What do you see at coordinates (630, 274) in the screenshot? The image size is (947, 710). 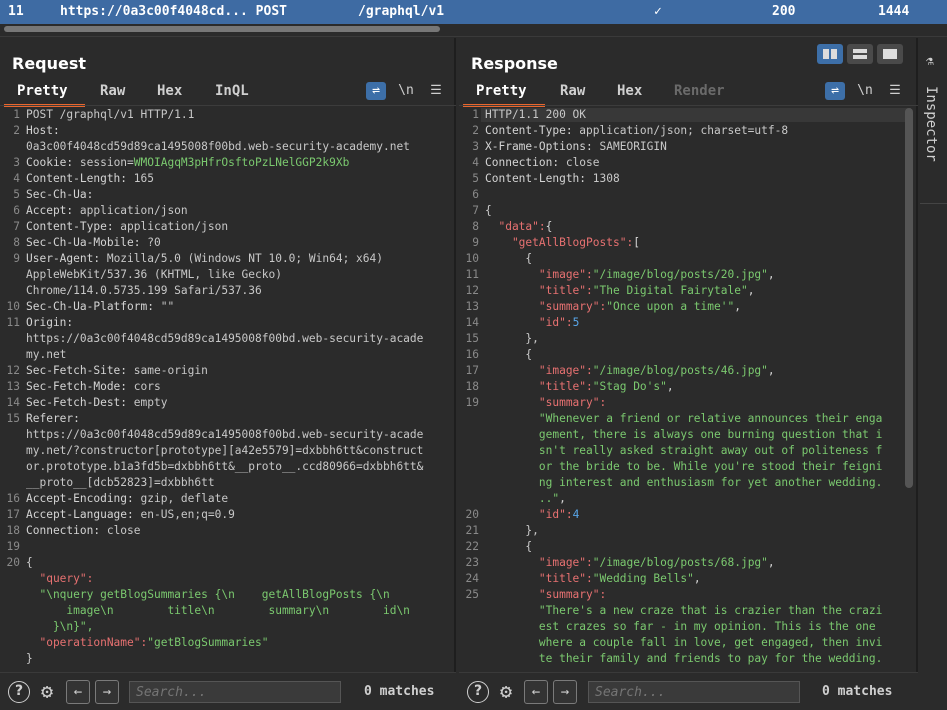 I see `code-line: "image":"/image/blog/posts/20.jpg",` at bounding box center [630, 274].